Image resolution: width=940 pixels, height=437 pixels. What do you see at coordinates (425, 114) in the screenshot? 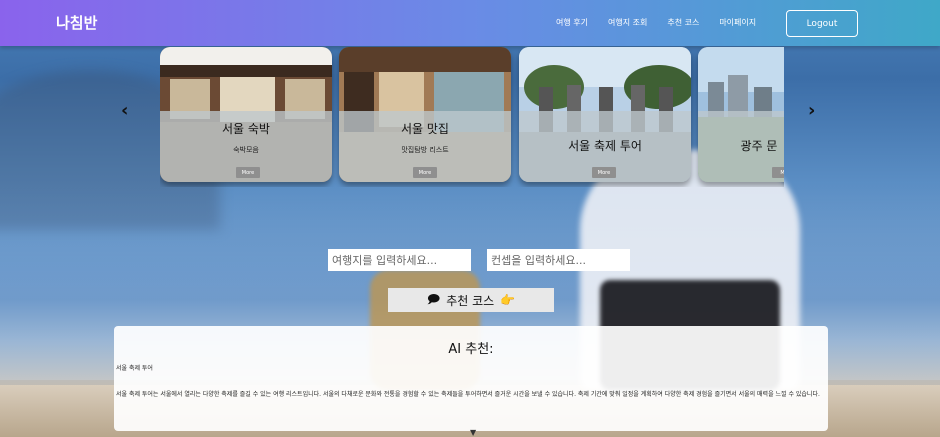
I see `carousel-card-seoul-restaurants: 서울 맛집 맛집탐방 리스트 More` at bounding box center [425, 114].